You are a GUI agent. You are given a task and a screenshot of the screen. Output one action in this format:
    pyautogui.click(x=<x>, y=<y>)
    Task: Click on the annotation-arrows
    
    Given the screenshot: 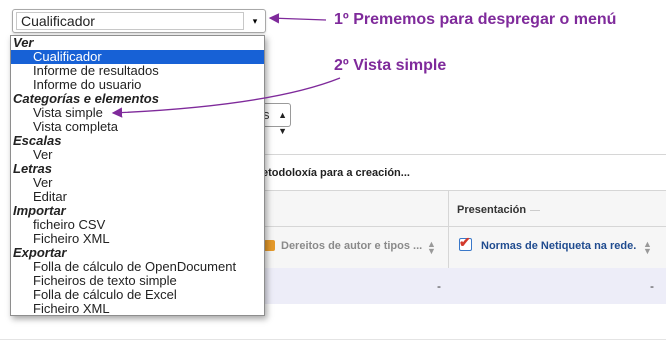 What is the action you would take?
    pyautogui.click(x=226, y=65)
    